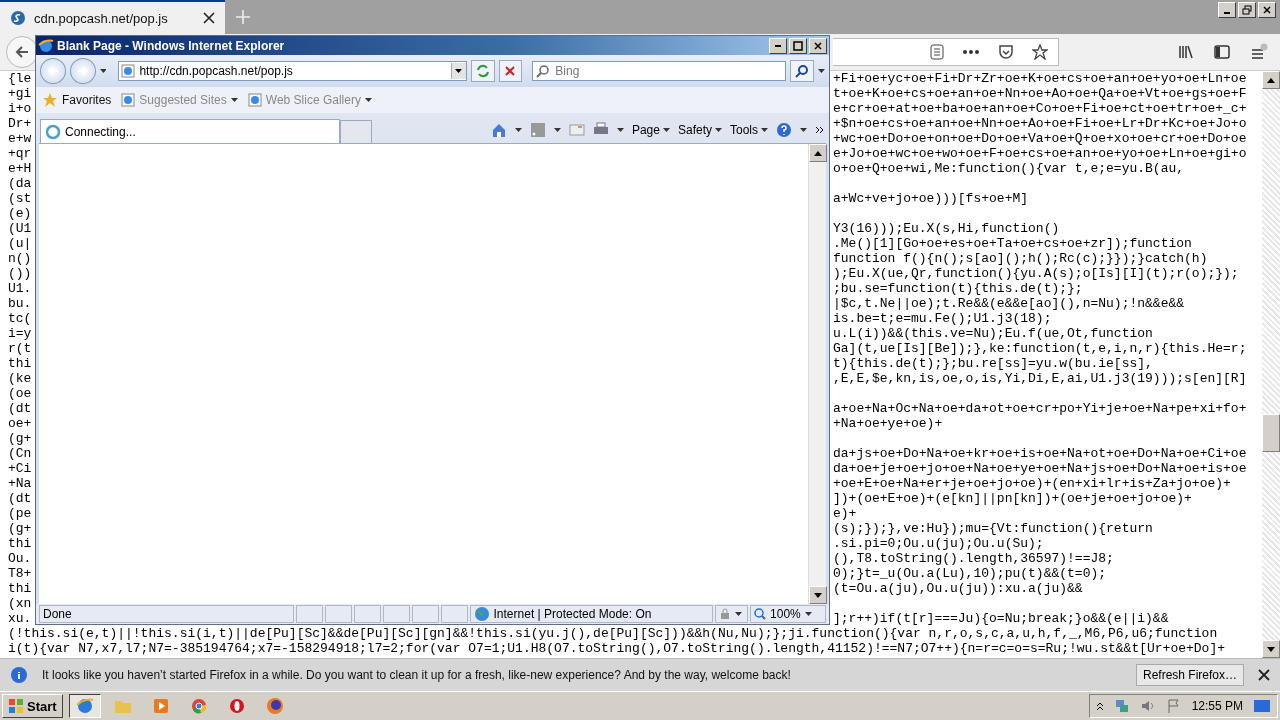 The image size is (1280, 720). Describe the element at coordinates (788, 614) in the screenshot. I see `zoom-level: 100%` at that location.